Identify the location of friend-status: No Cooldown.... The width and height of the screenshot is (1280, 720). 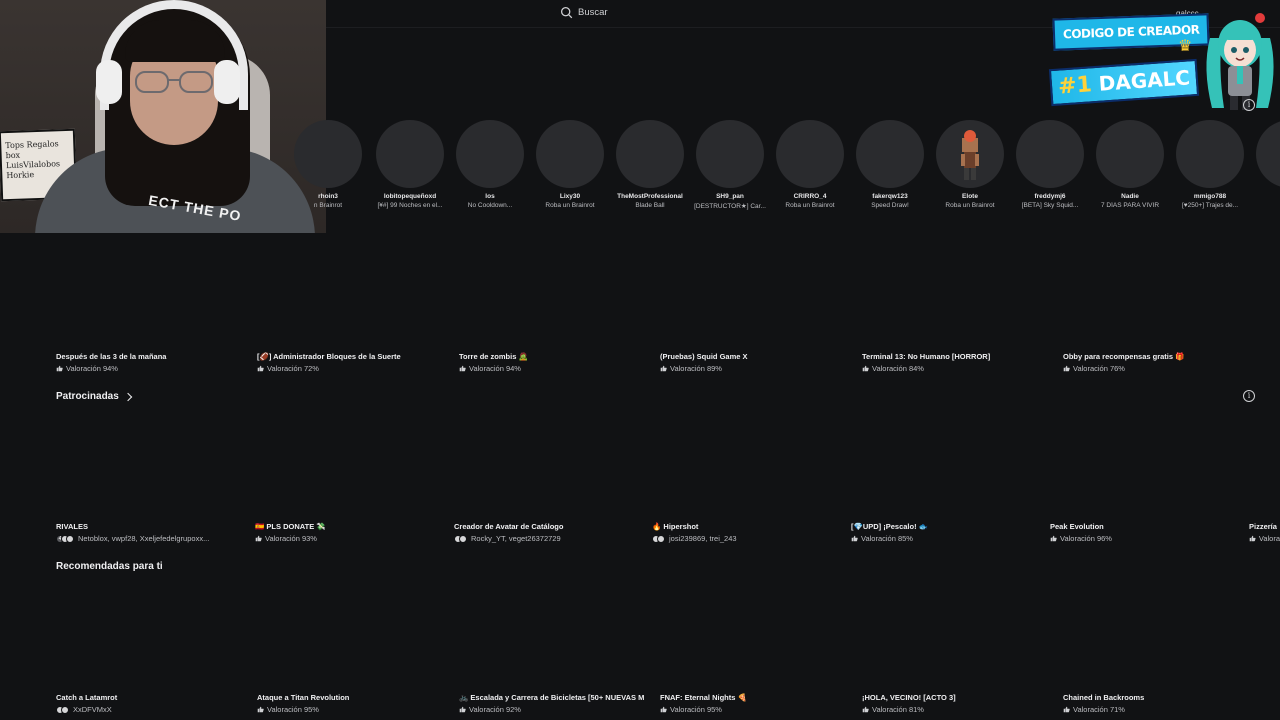
(490, 205).